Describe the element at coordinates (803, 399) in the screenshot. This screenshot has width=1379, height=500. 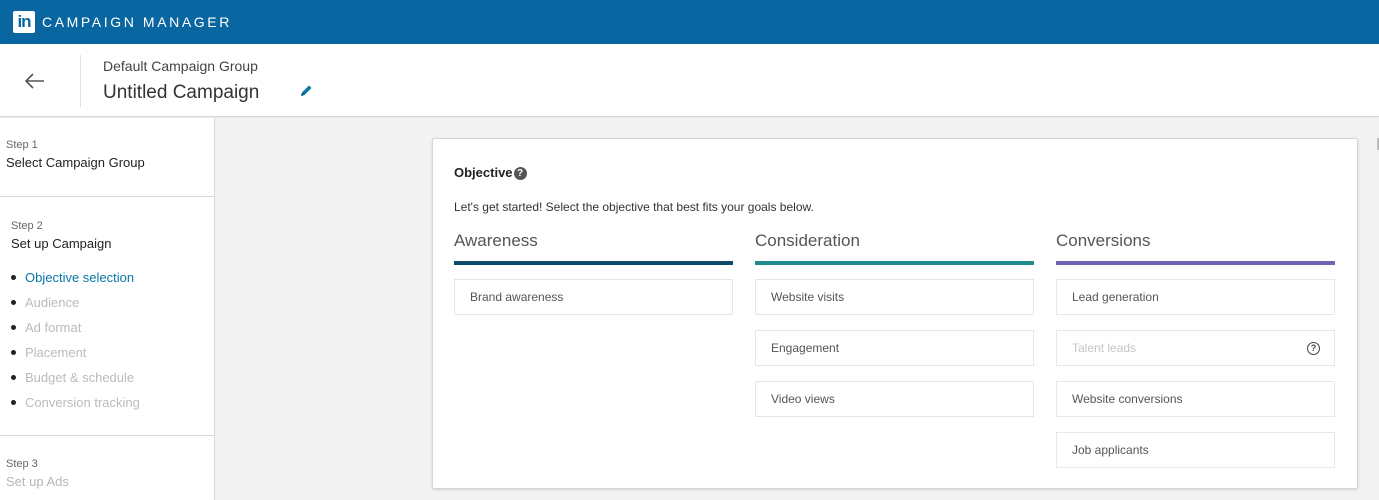
I see `option-label: Video views` at that location.